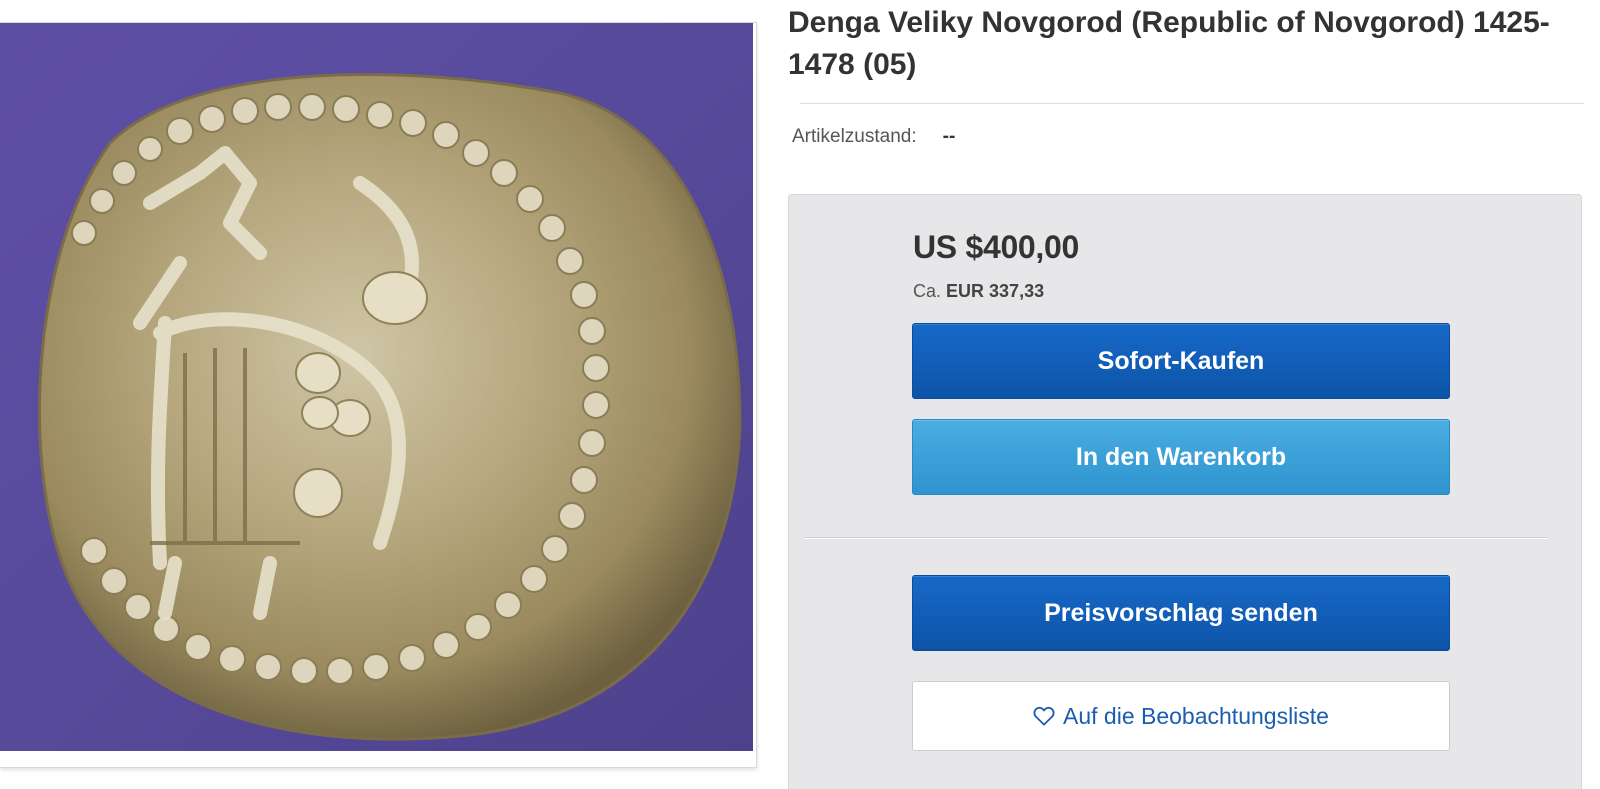 This screenshot has height=789, width=1600. I want to click on condition-row: Artikelzustand: --, so click(873, 137).